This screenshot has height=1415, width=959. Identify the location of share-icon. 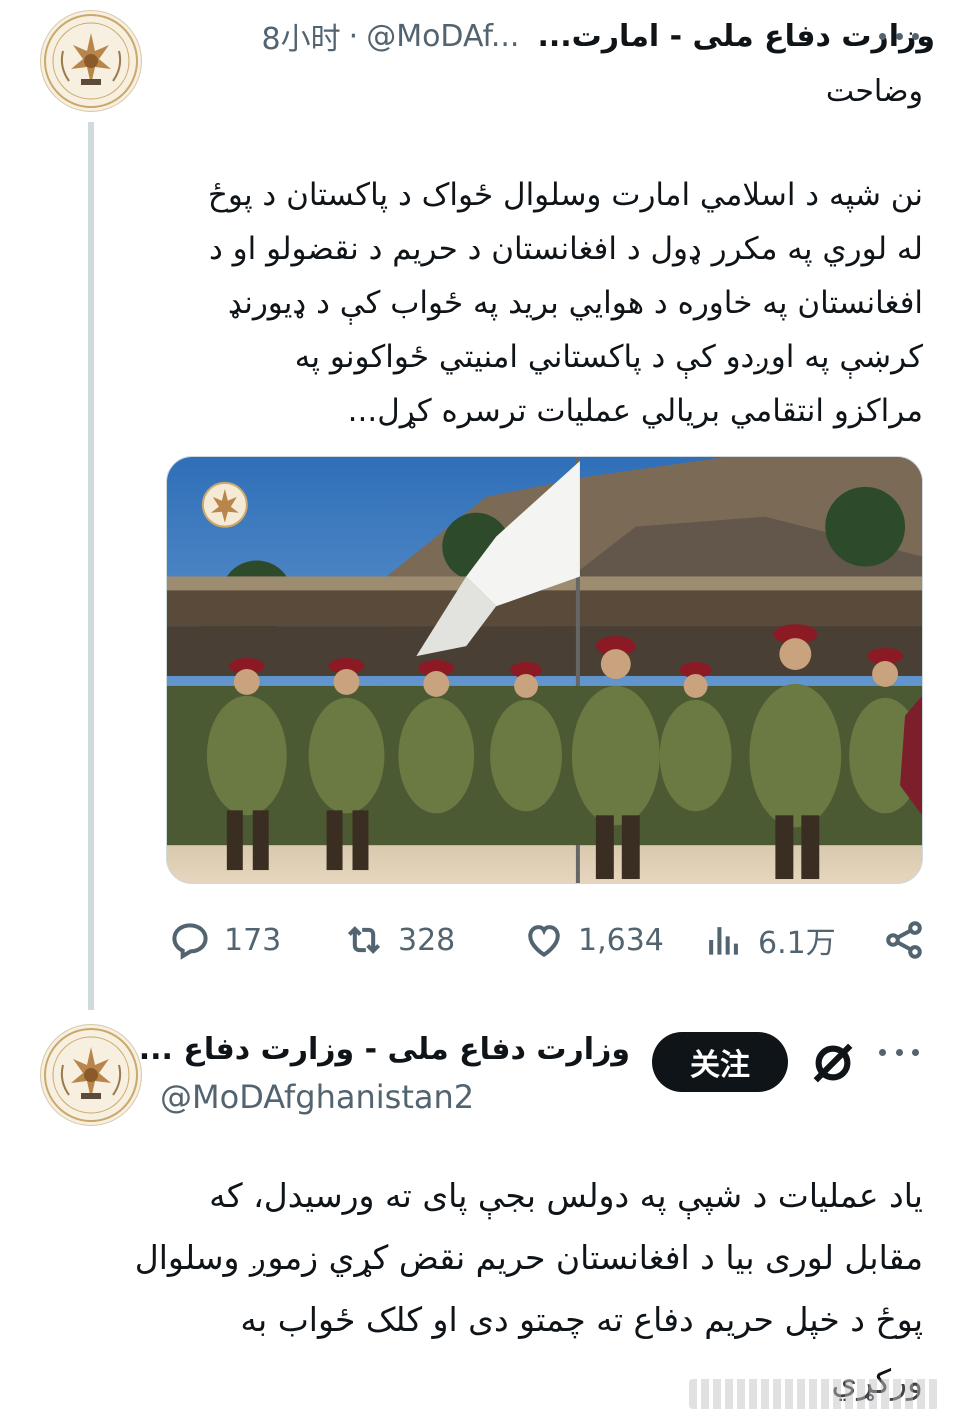
(904, 940).